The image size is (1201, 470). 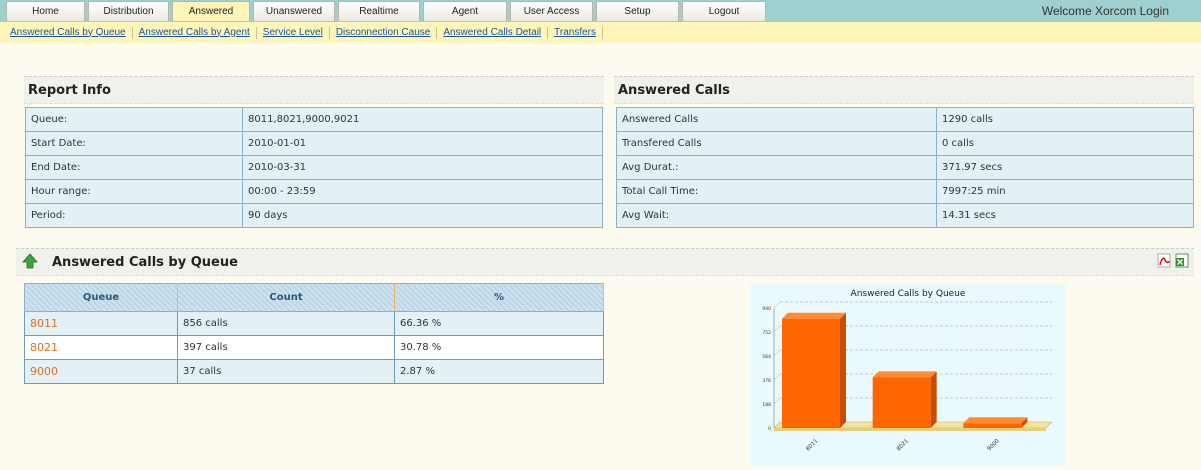 What do you see at coordinates (766, 381) in the screenshot?
I see `chart-y-tick-label: 376` at bounding box center [766, 381].